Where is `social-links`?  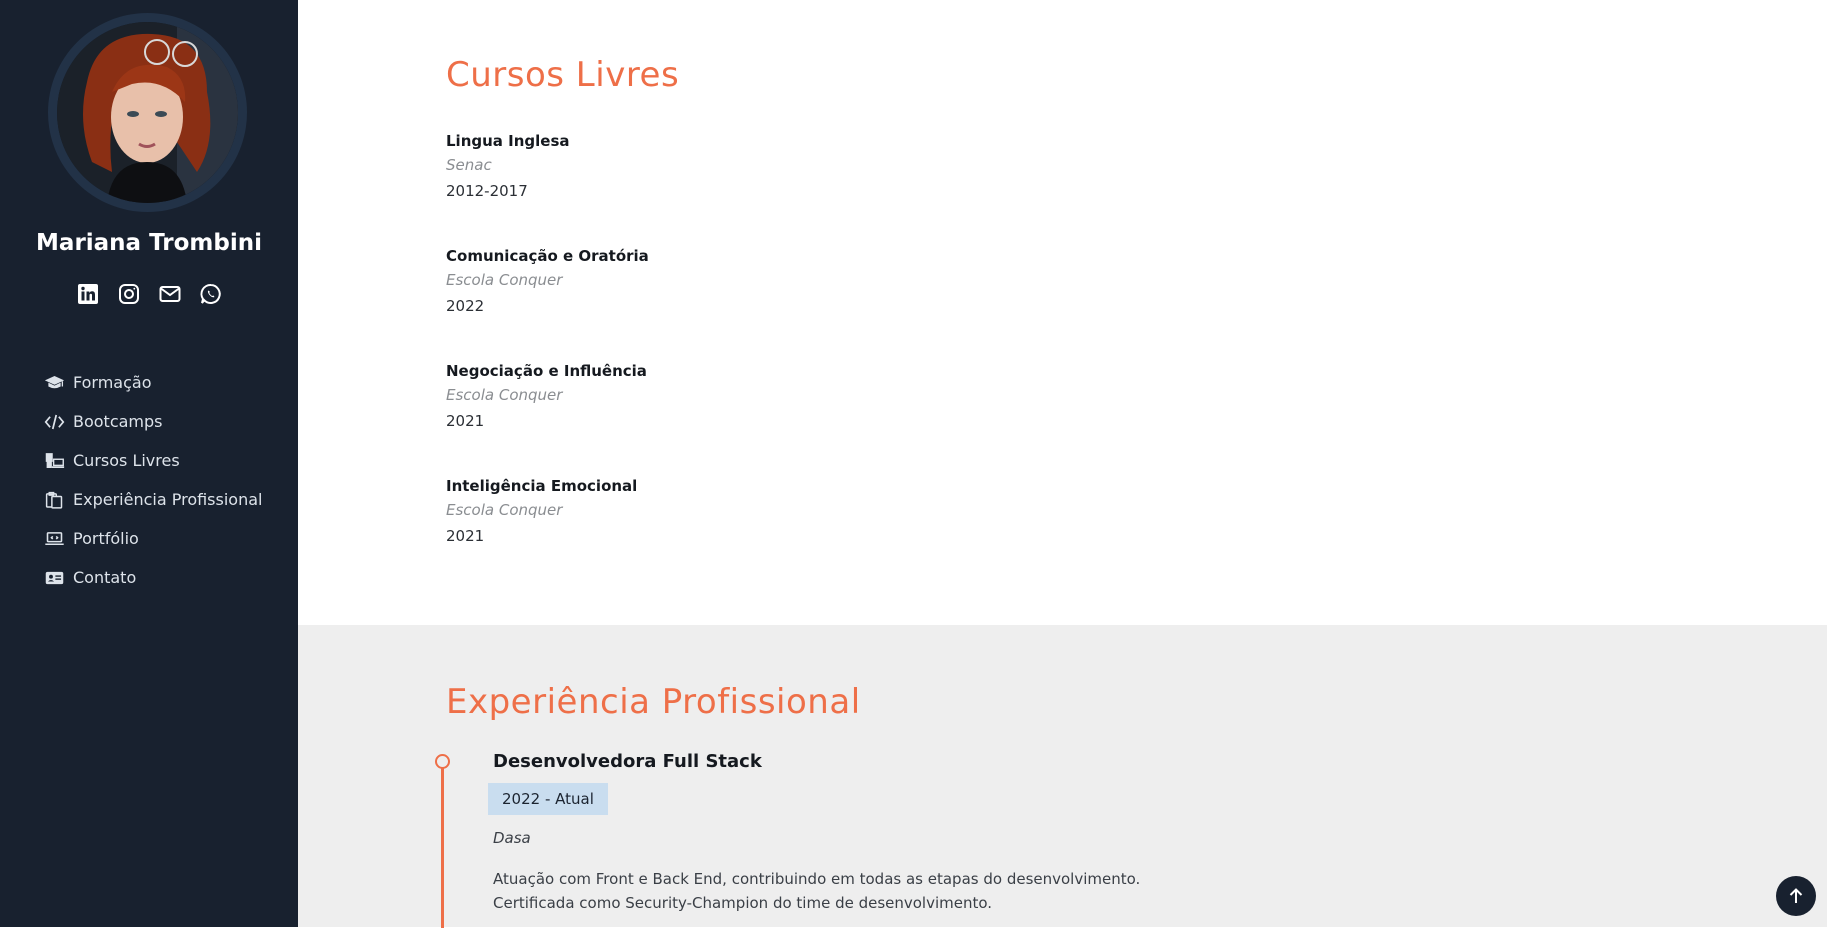
social-links is located at coordinates (149, 294).